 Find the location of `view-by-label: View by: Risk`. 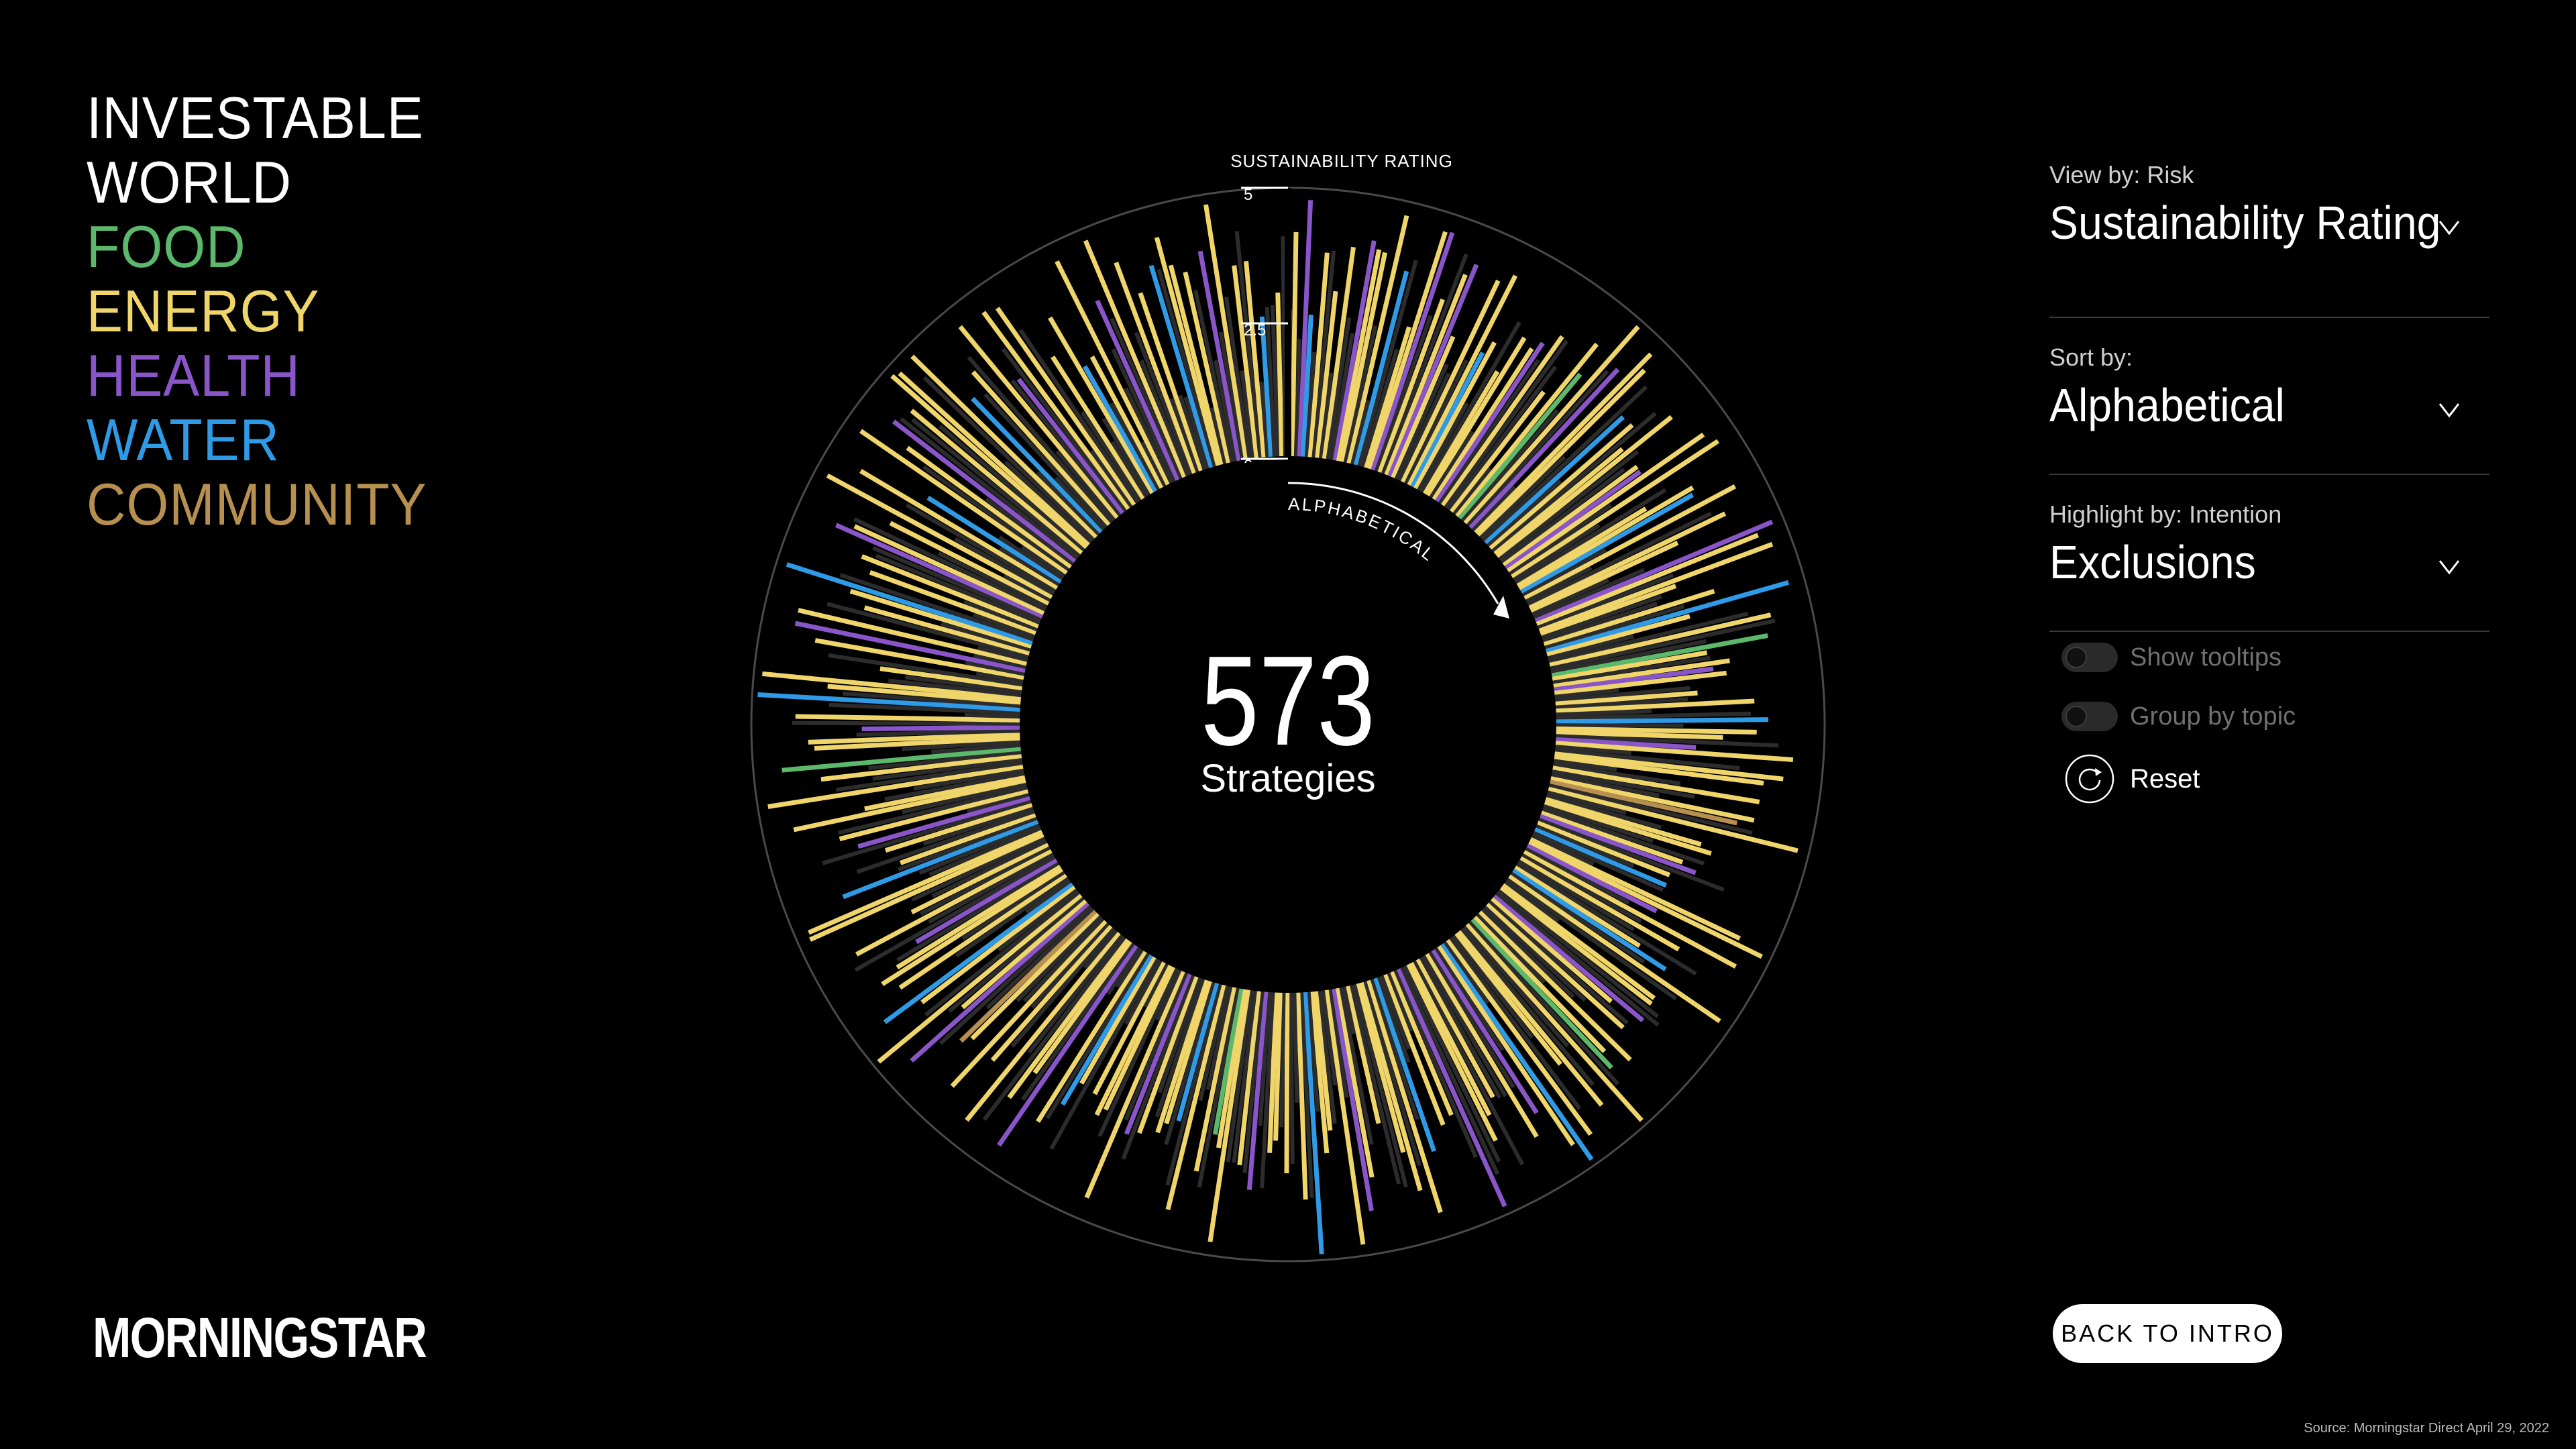

view-by-label: View by: Risk is located at coordinates (2121, 175).